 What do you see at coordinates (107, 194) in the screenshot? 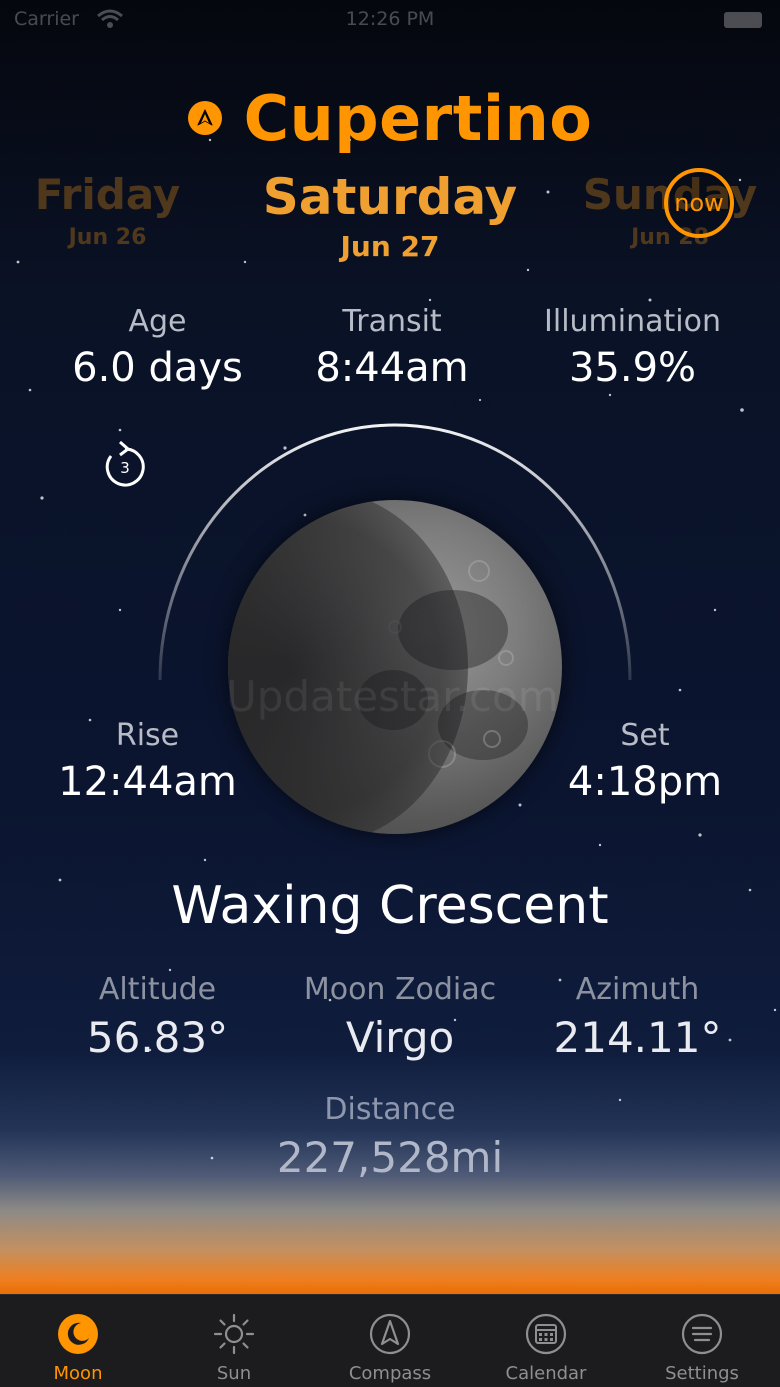
I see `day-previous-name: Friday` at bounding box center [107, 194].